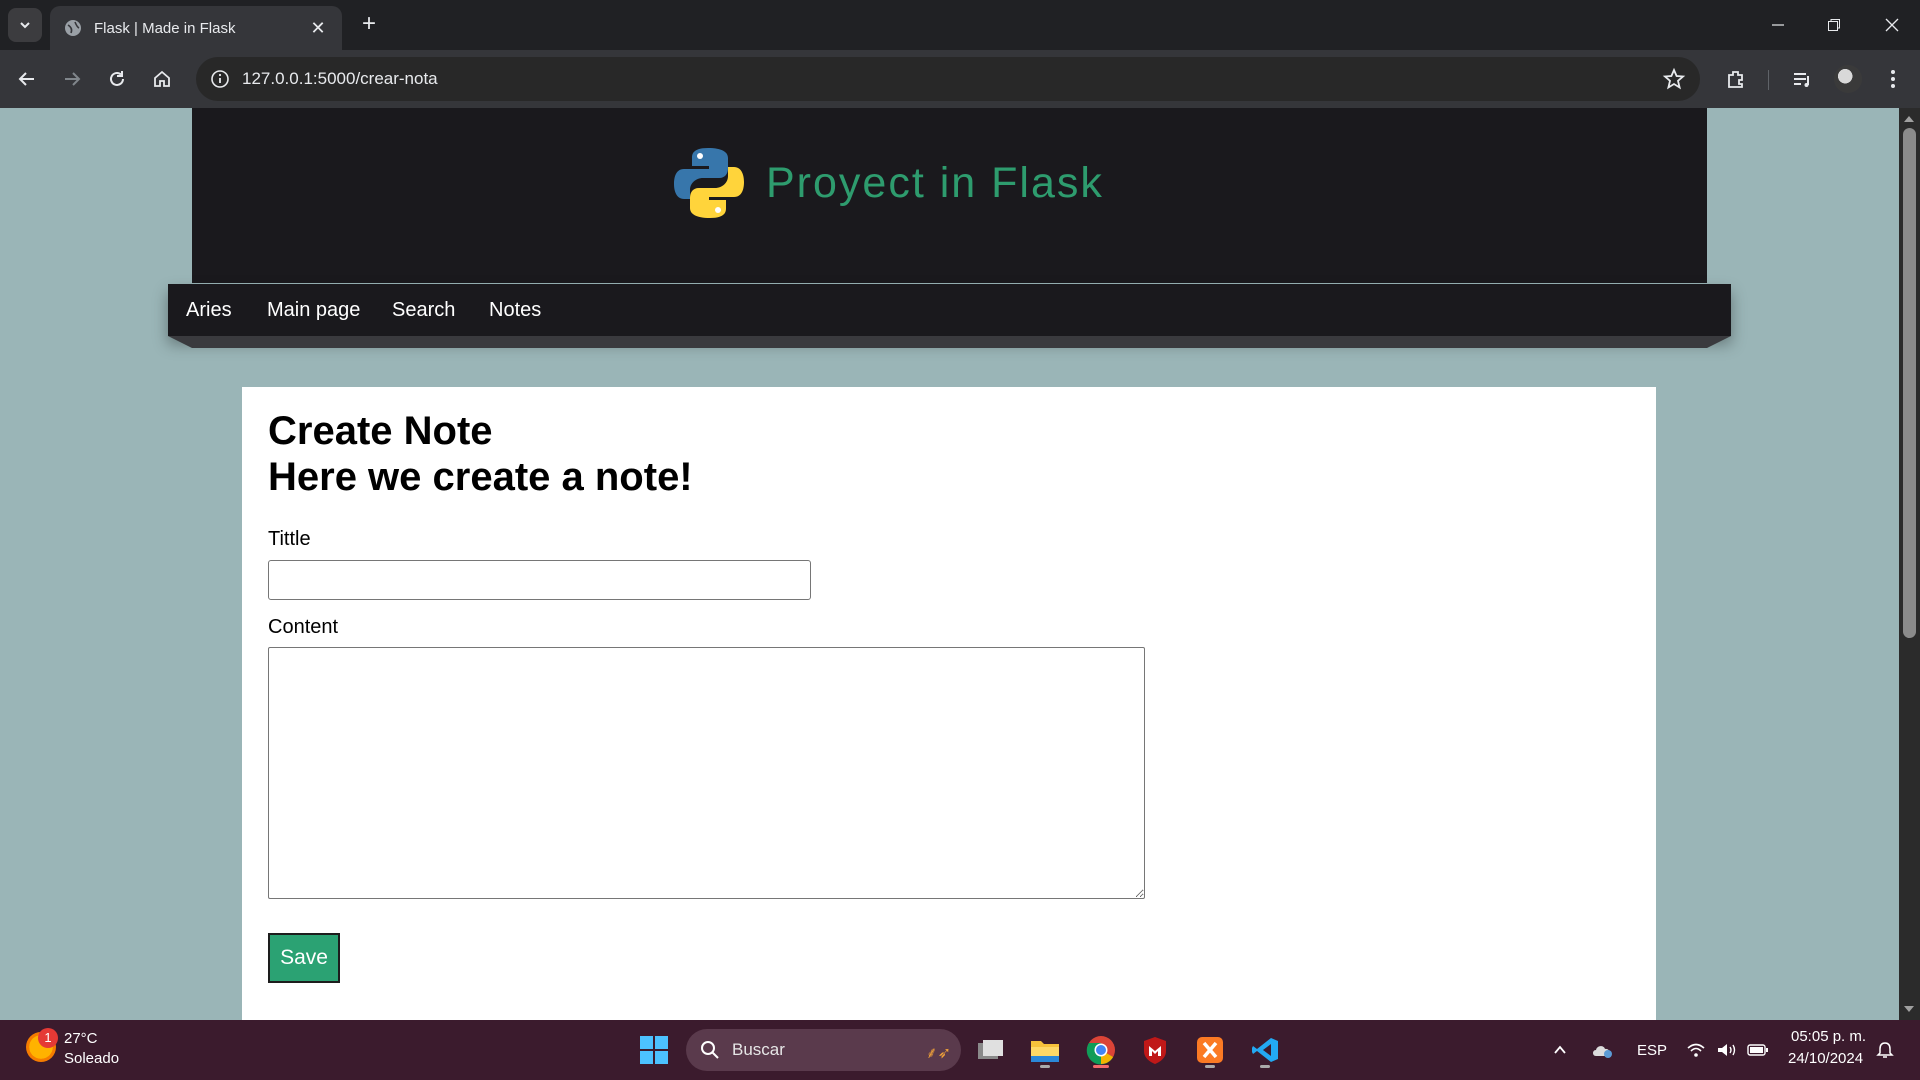 The height and width of the screenshot is (1080, 1920). Describe the element at coordinates (1155, 1050) in the screenshot. I see `mcafee-icon` at that location.